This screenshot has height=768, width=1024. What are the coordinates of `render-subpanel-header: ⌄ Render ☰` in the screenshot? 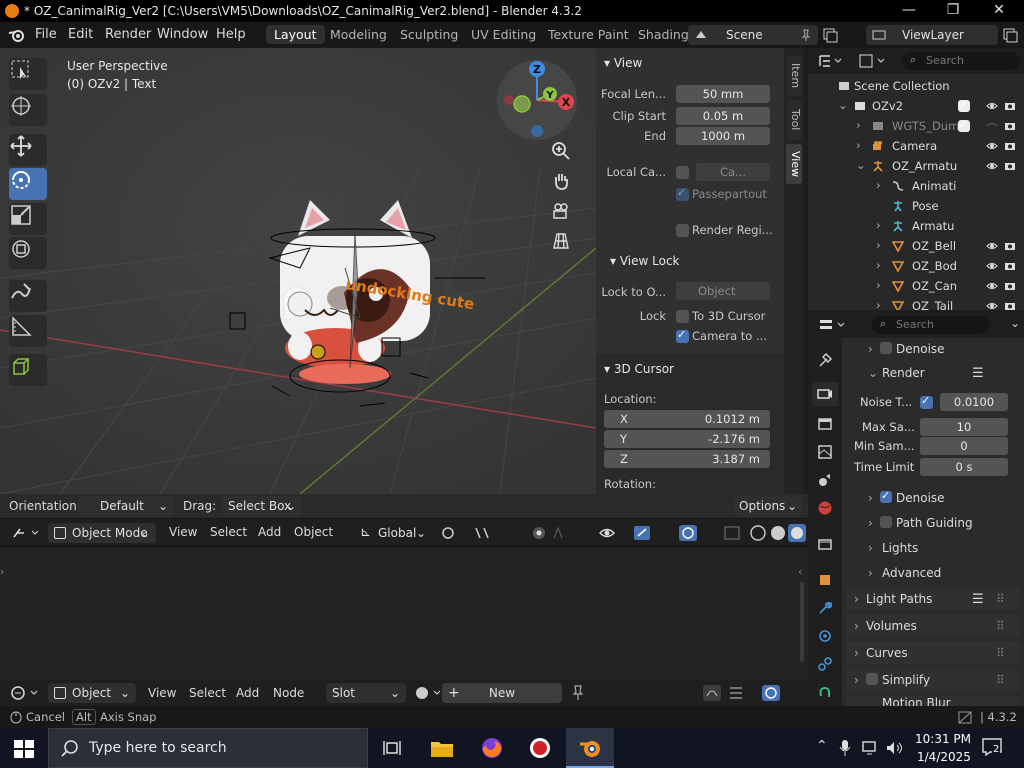 It's located at (933, 373).